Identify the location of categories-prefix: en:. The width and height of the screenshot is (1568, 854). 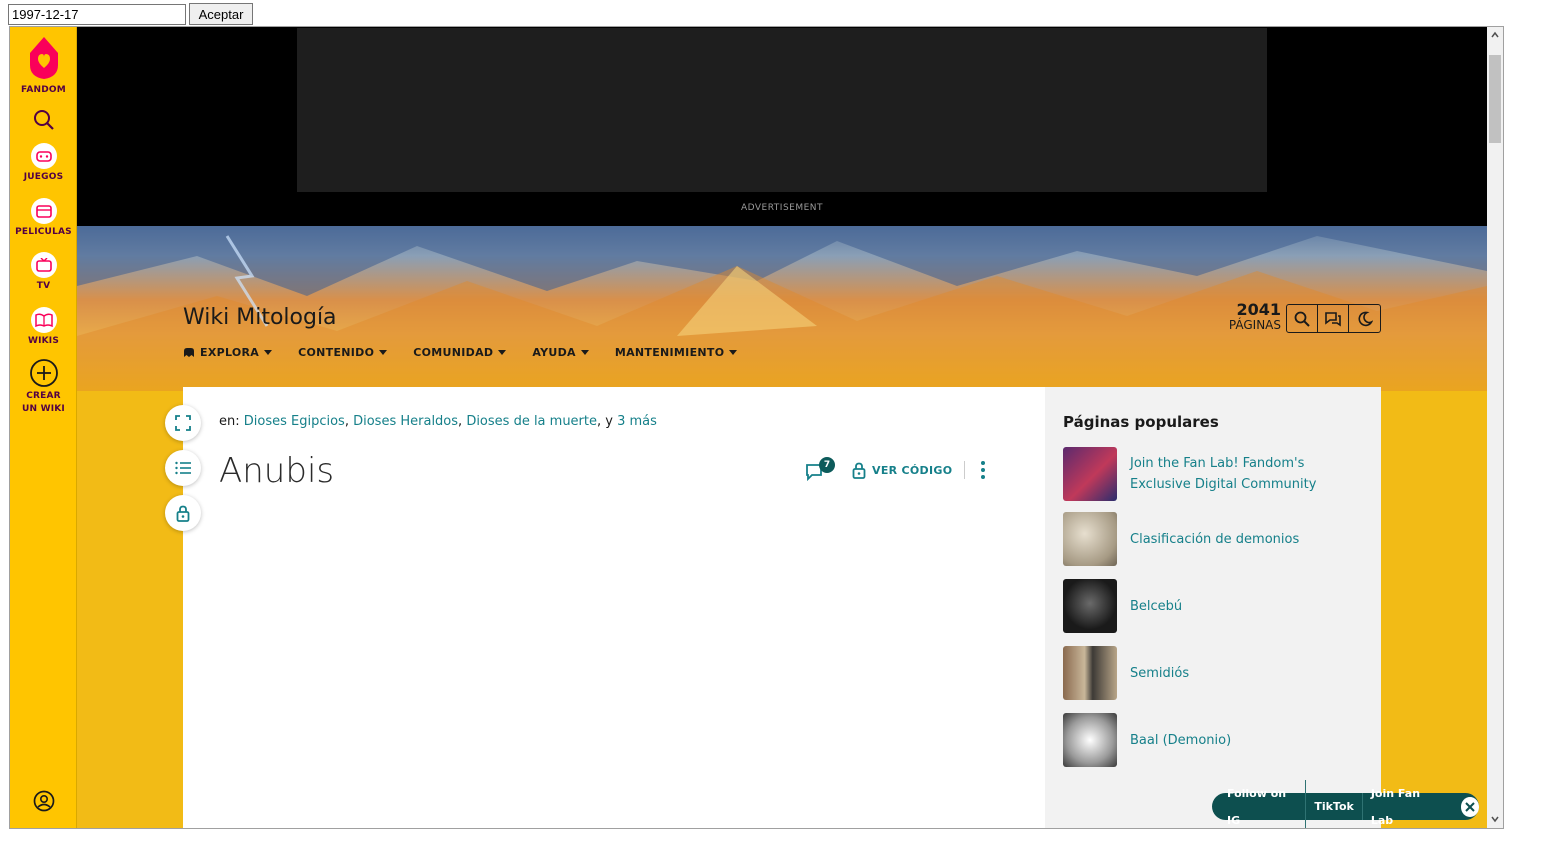
(229, 421).